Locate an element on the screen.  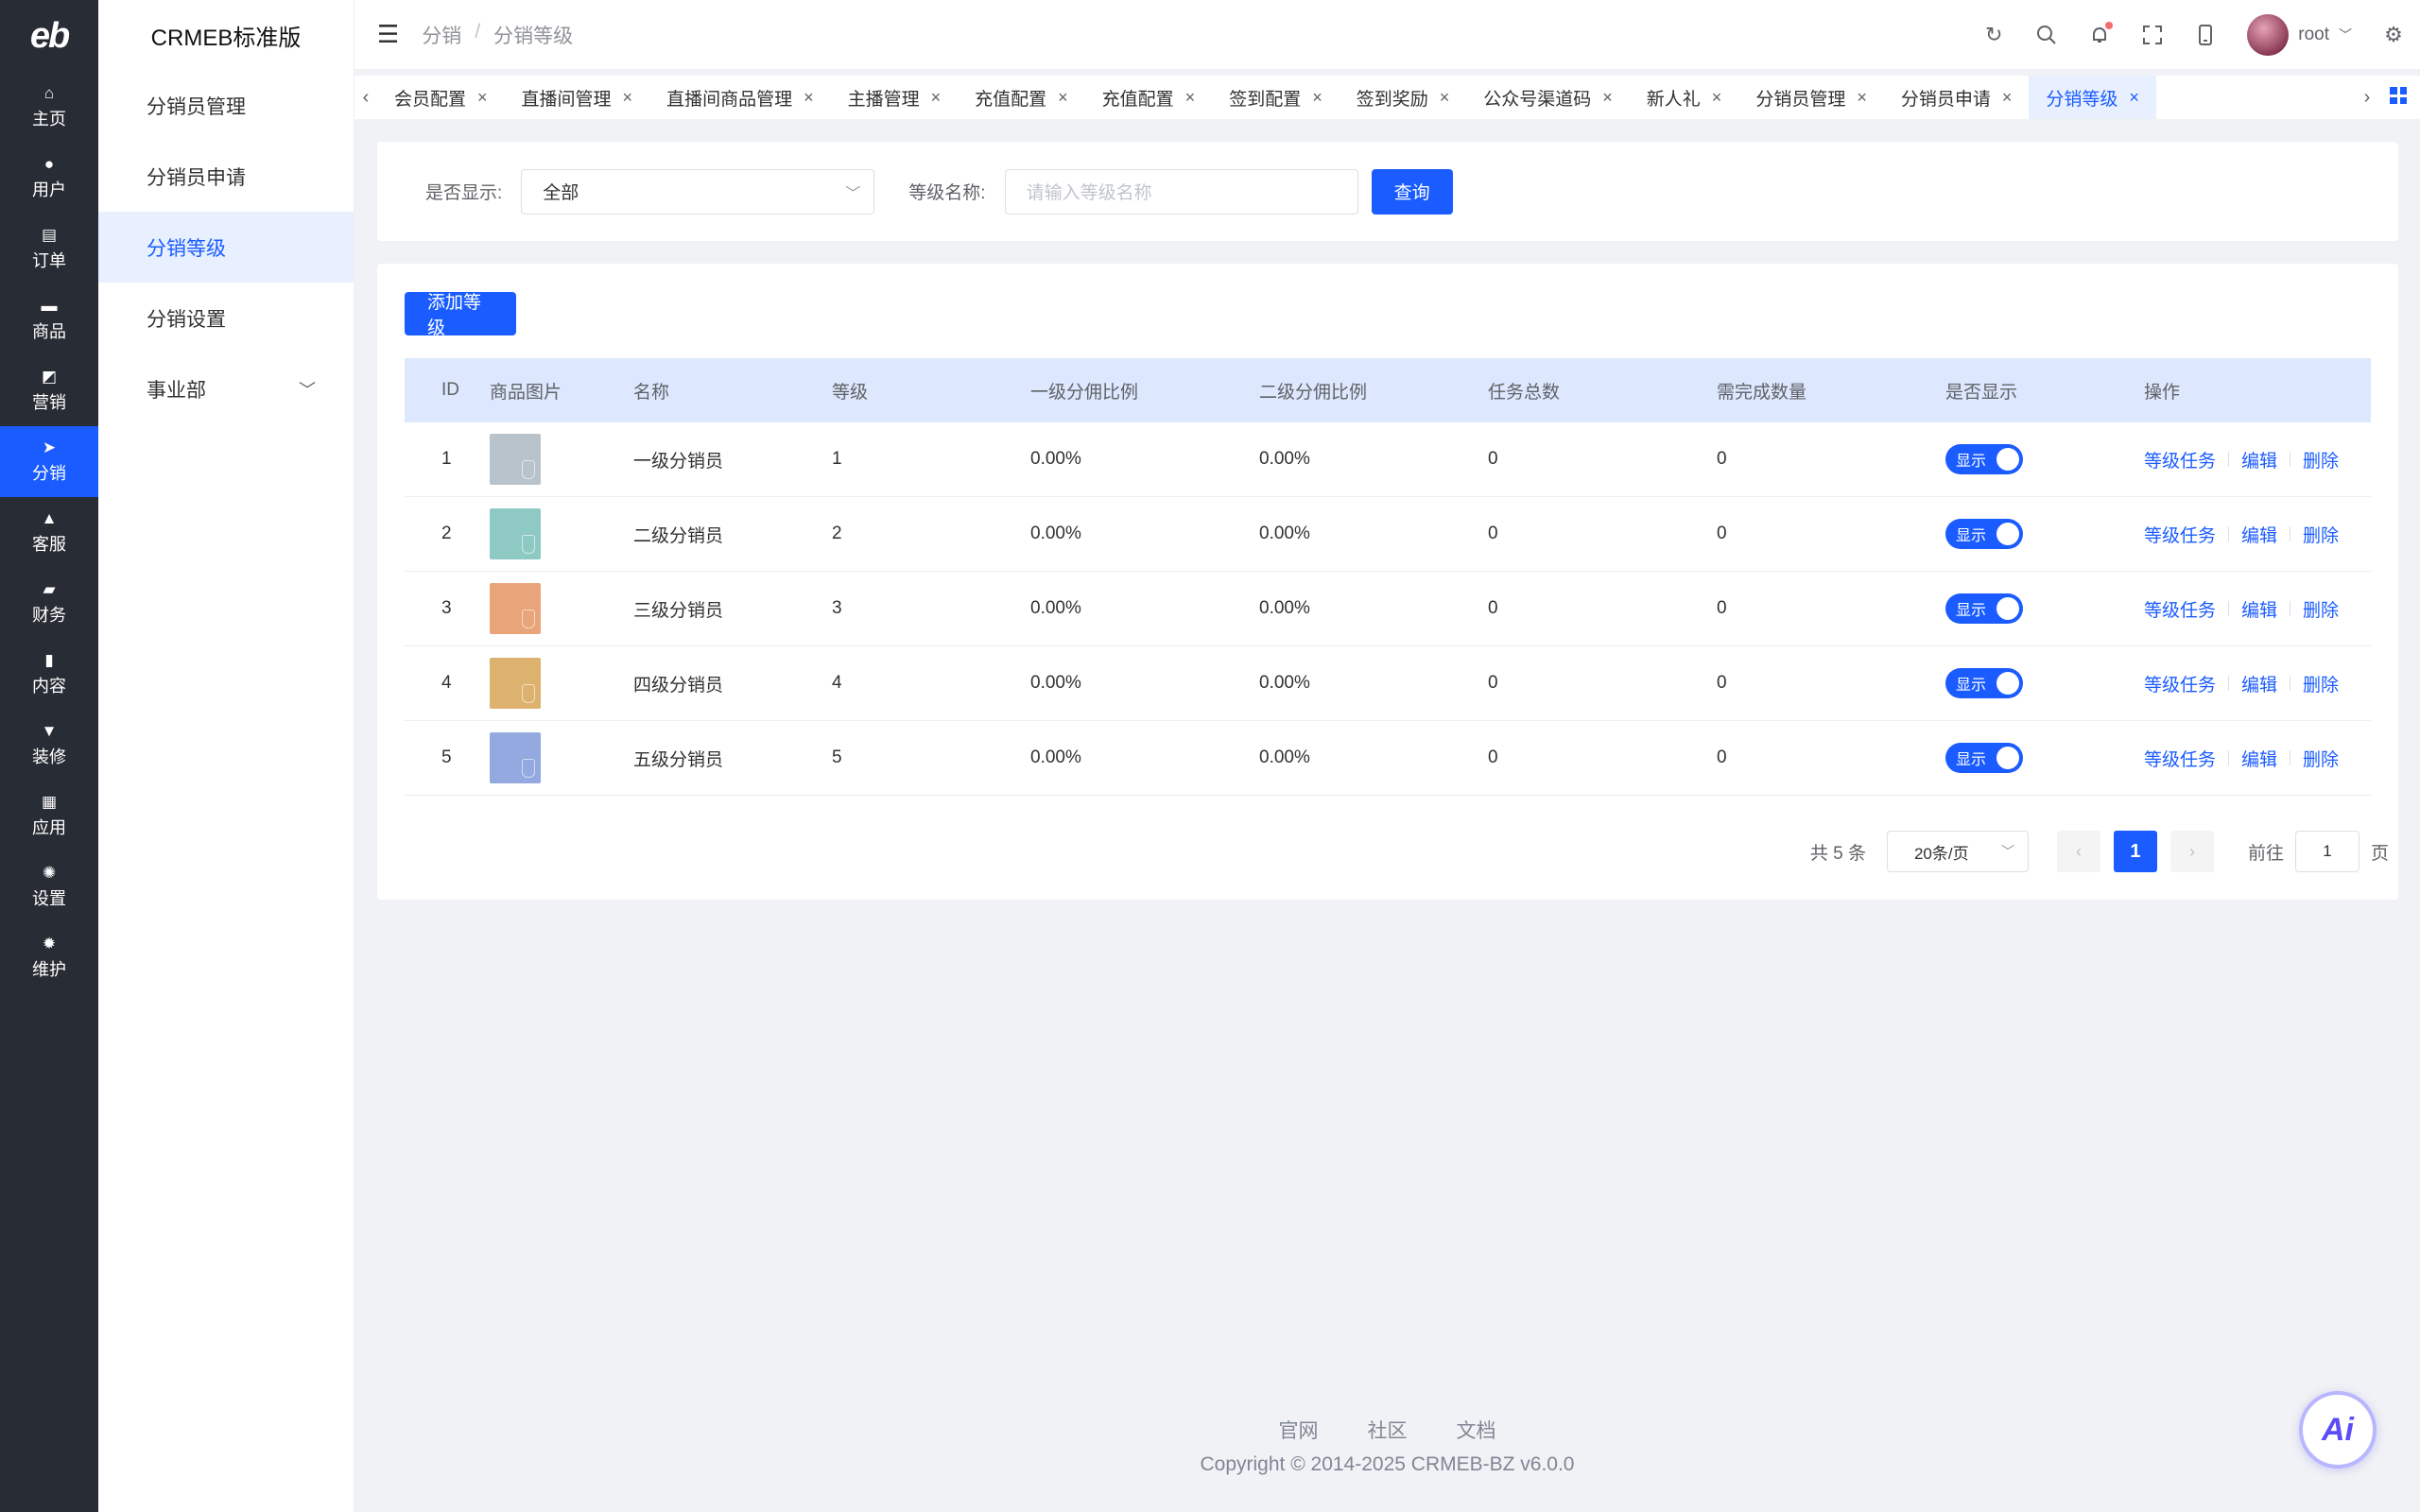
rail-item-content: ▮ 内容 is located at coordinates (49, 674).